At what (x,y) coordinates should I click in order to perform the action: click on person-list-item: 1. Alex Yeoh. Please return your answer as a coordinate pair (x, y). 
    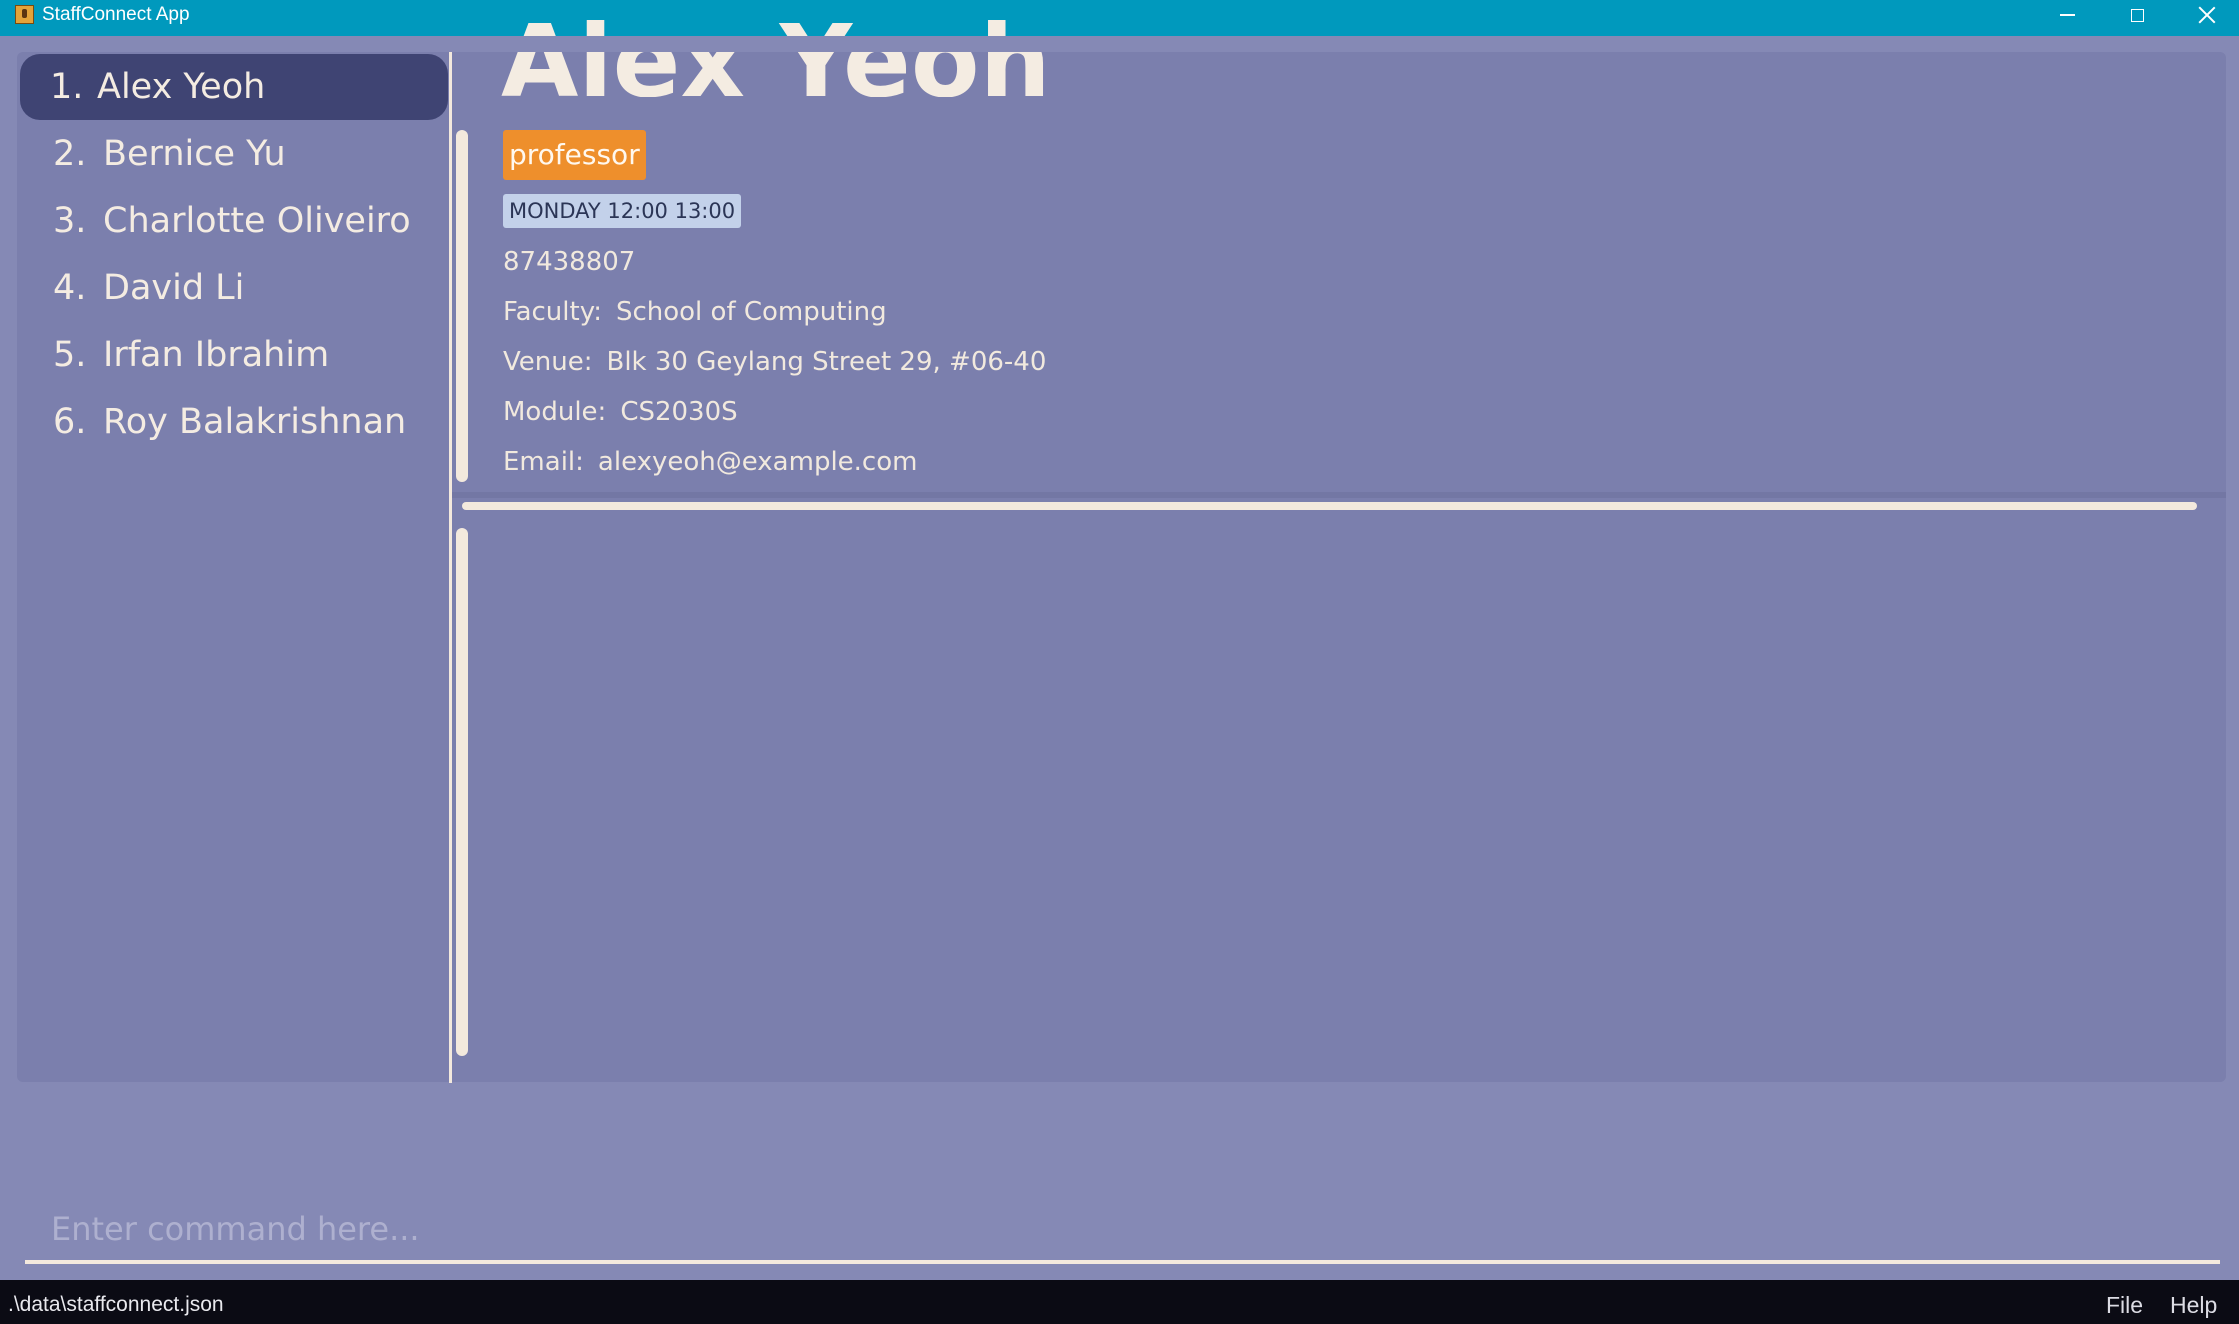
    Looking at the image, I should click on (234, 87).